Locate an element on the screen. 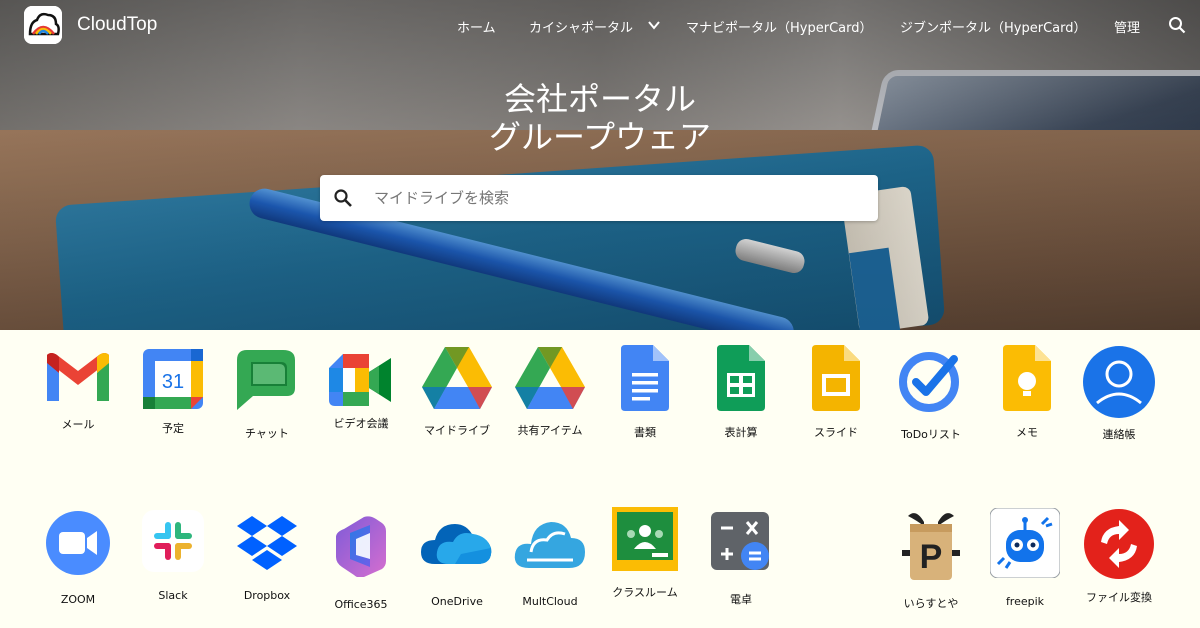 This screenshot has width=1200, height=628. nav-admin: 管理 is located at coordinates (1127, 26).